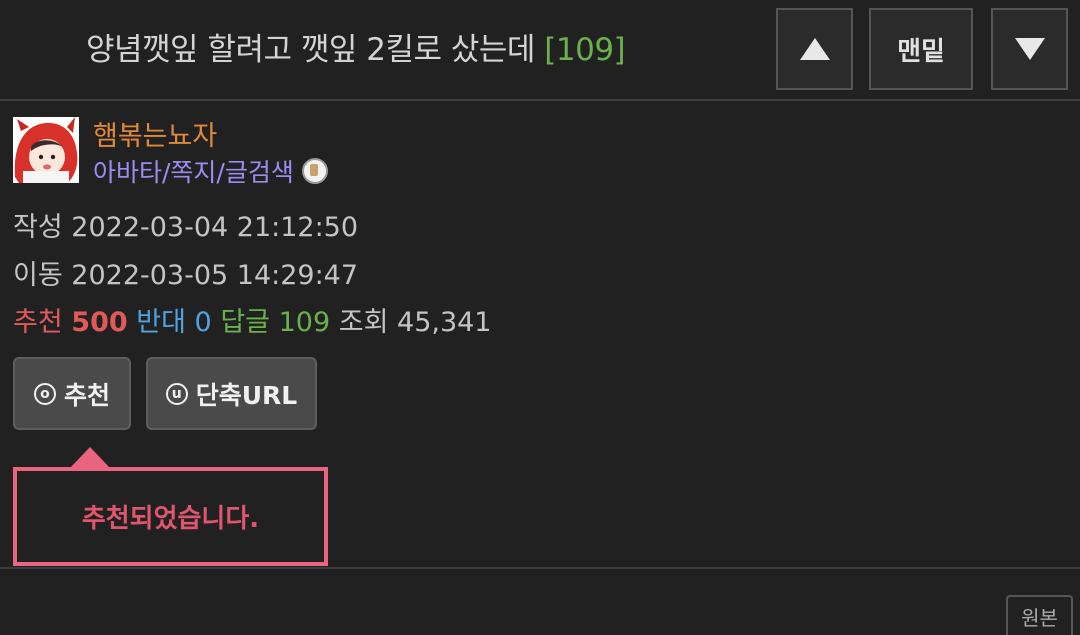 The width and height of the screenshot is (1080, 635). I want to click on created-date: 작성 2022-03-04 21:12:50, so click(185, 224).